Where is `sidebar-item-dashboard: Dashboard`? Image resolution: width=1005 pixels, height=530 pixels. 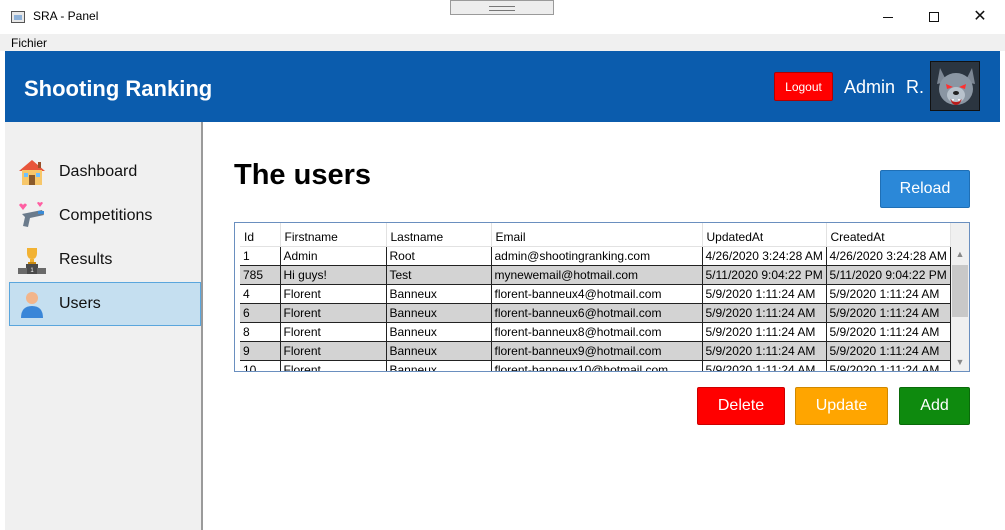
sidebar-item-dashboard: Dashboard is located at coordinates (105, 172).